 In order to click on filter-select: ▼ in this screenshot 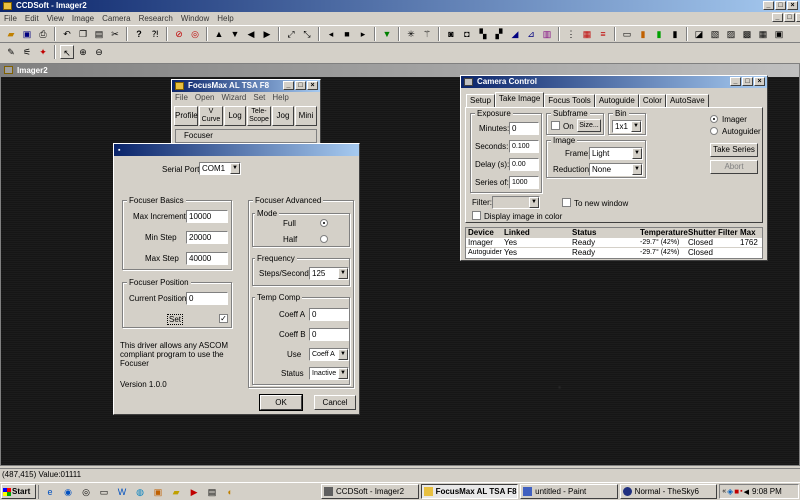, I will do `click(516, 202)`.